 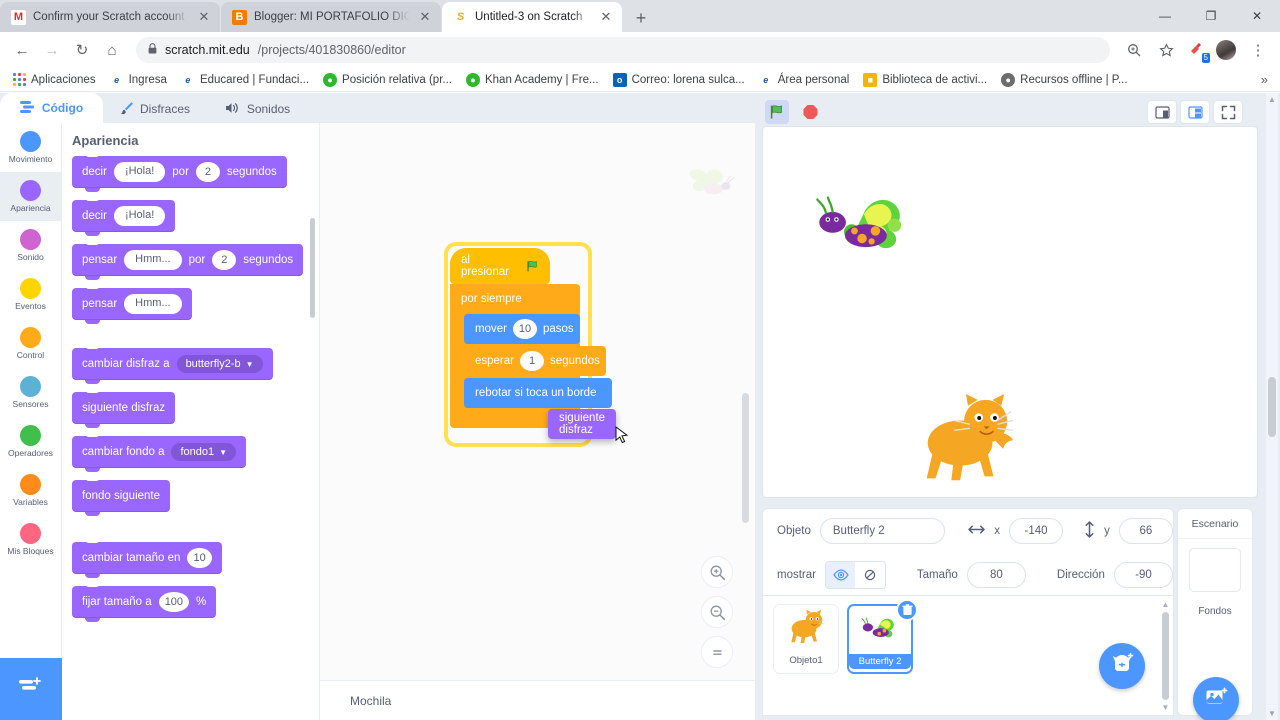 I want to click on category-sensores: Sensores, so click(x=30, y=392).